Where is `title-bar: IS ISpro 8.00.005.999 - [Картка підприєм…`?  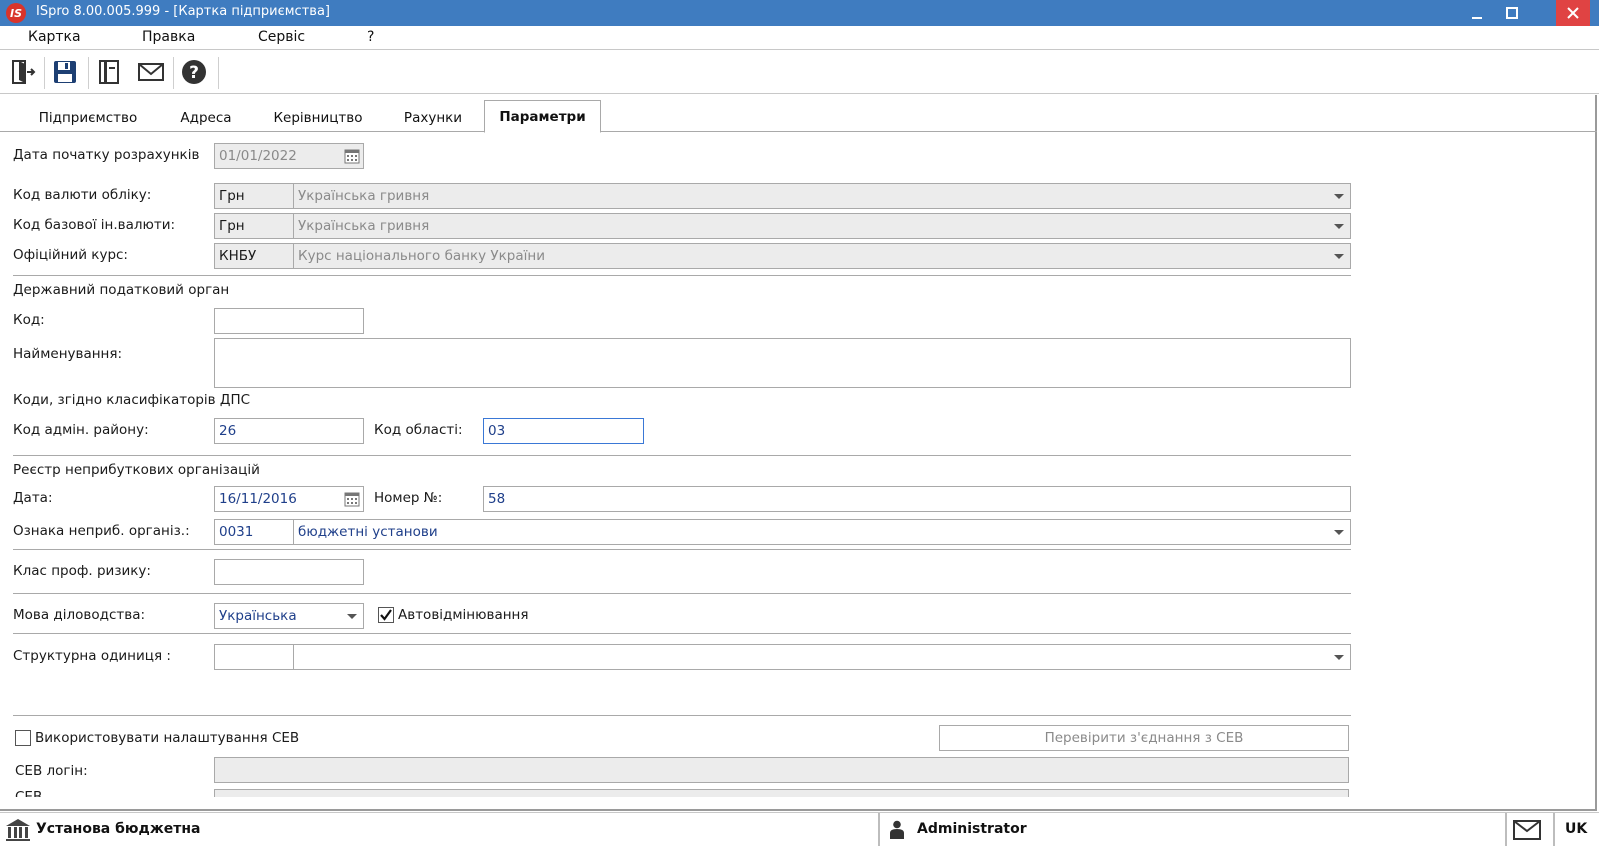
title-bar: IS ISpro 8.00.005.999 - [Картка підприєм… is located at coordinates (799, 13).